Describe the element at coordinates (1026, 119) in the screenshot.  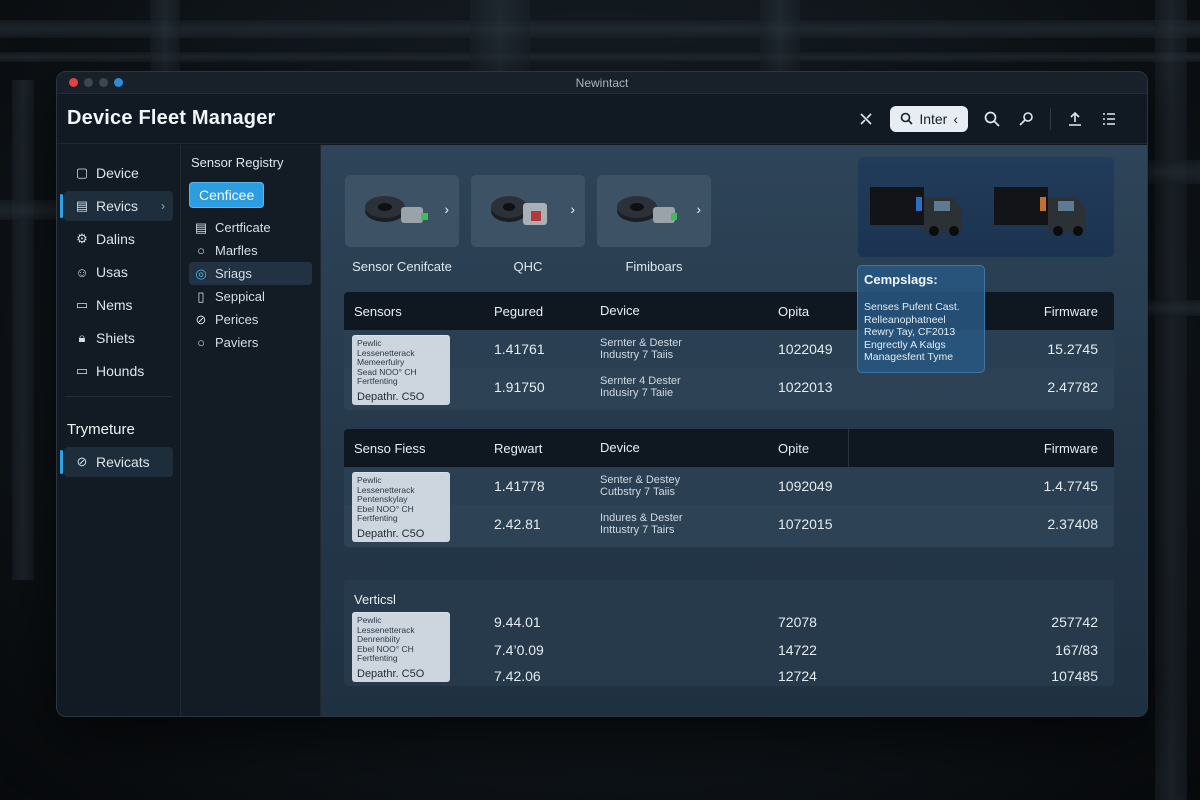
I see `key-icon` at that location.